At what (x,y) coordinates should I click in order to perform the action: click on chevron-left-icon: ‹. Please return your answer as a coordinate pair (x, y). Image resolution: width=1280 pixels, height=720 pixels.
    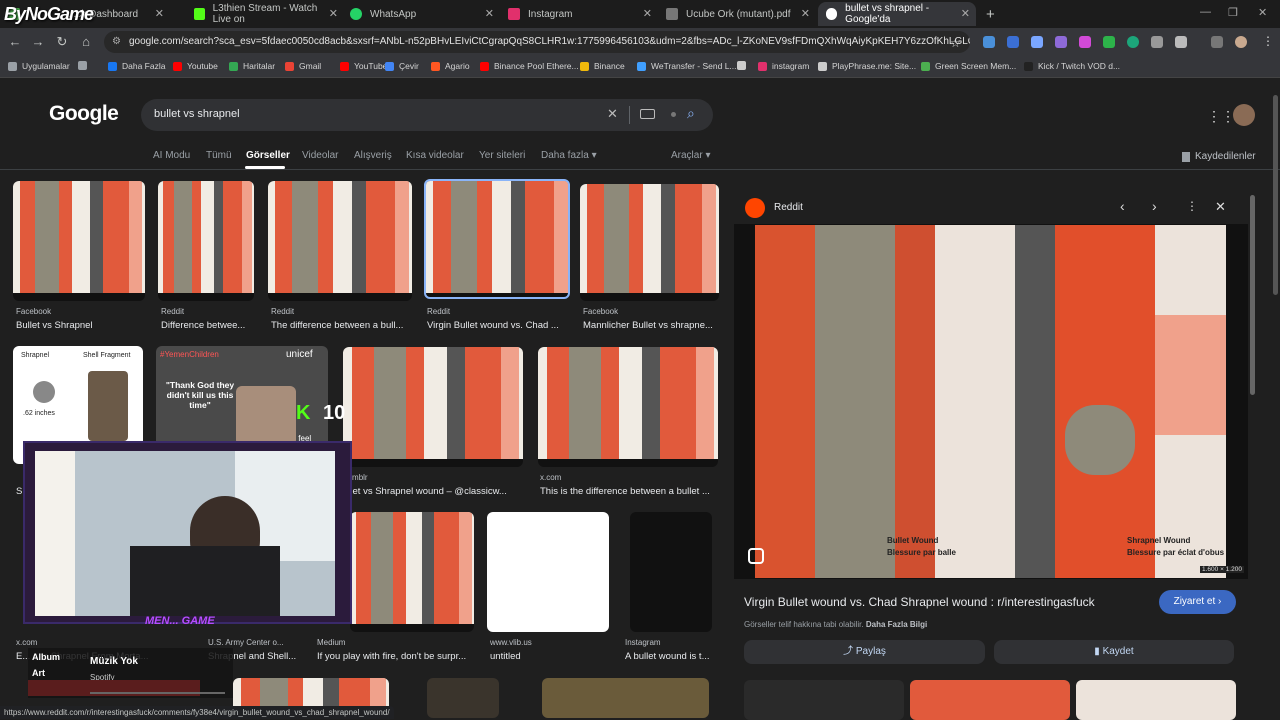
    Looking at the image, I should click on (1122, 206).